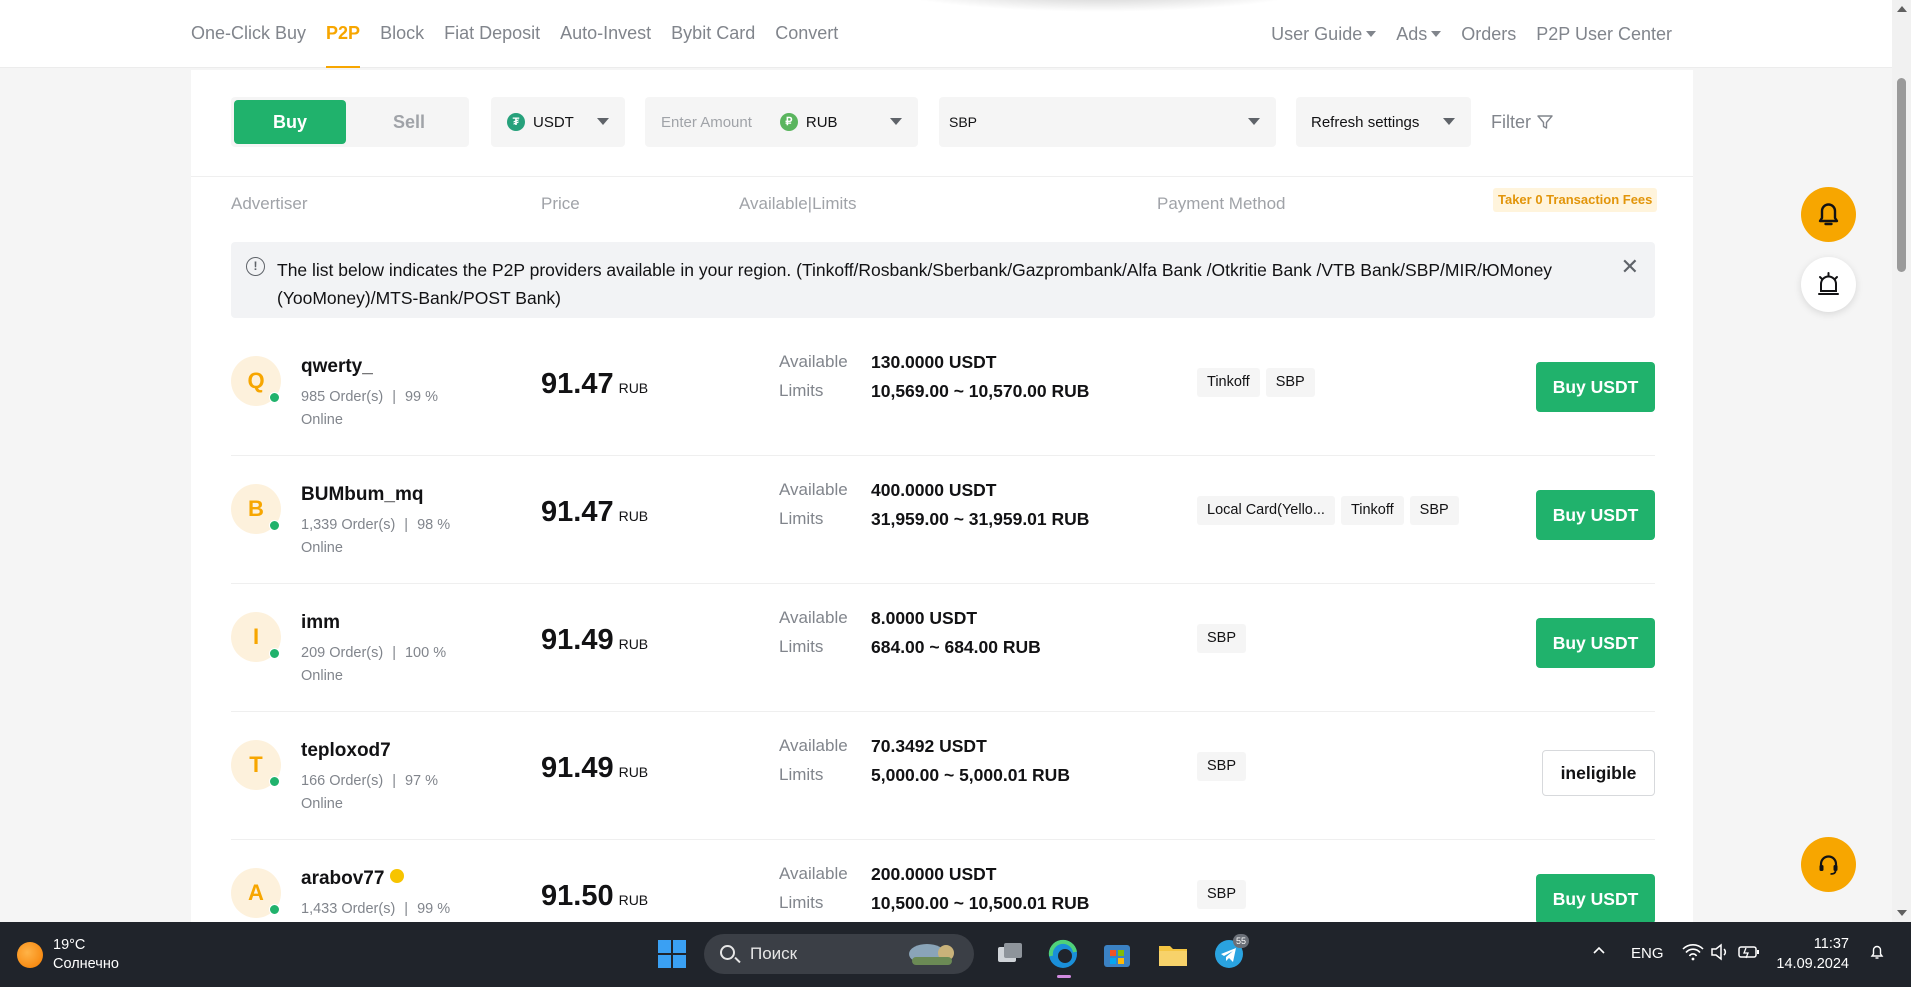 This screenshot has height=987, width=1911. I want to click on advertiser-name-wrap: imm, so click(320, 623).